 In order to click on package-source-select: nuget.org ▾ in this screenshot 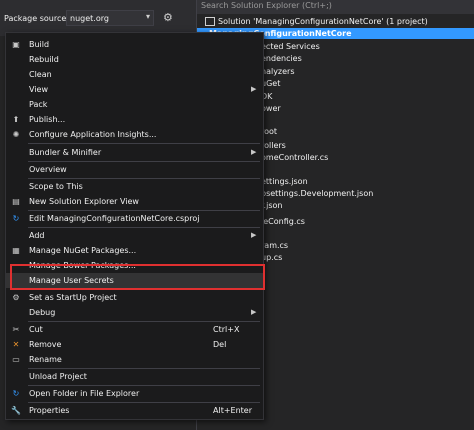, I will do `click(110, 18)`.